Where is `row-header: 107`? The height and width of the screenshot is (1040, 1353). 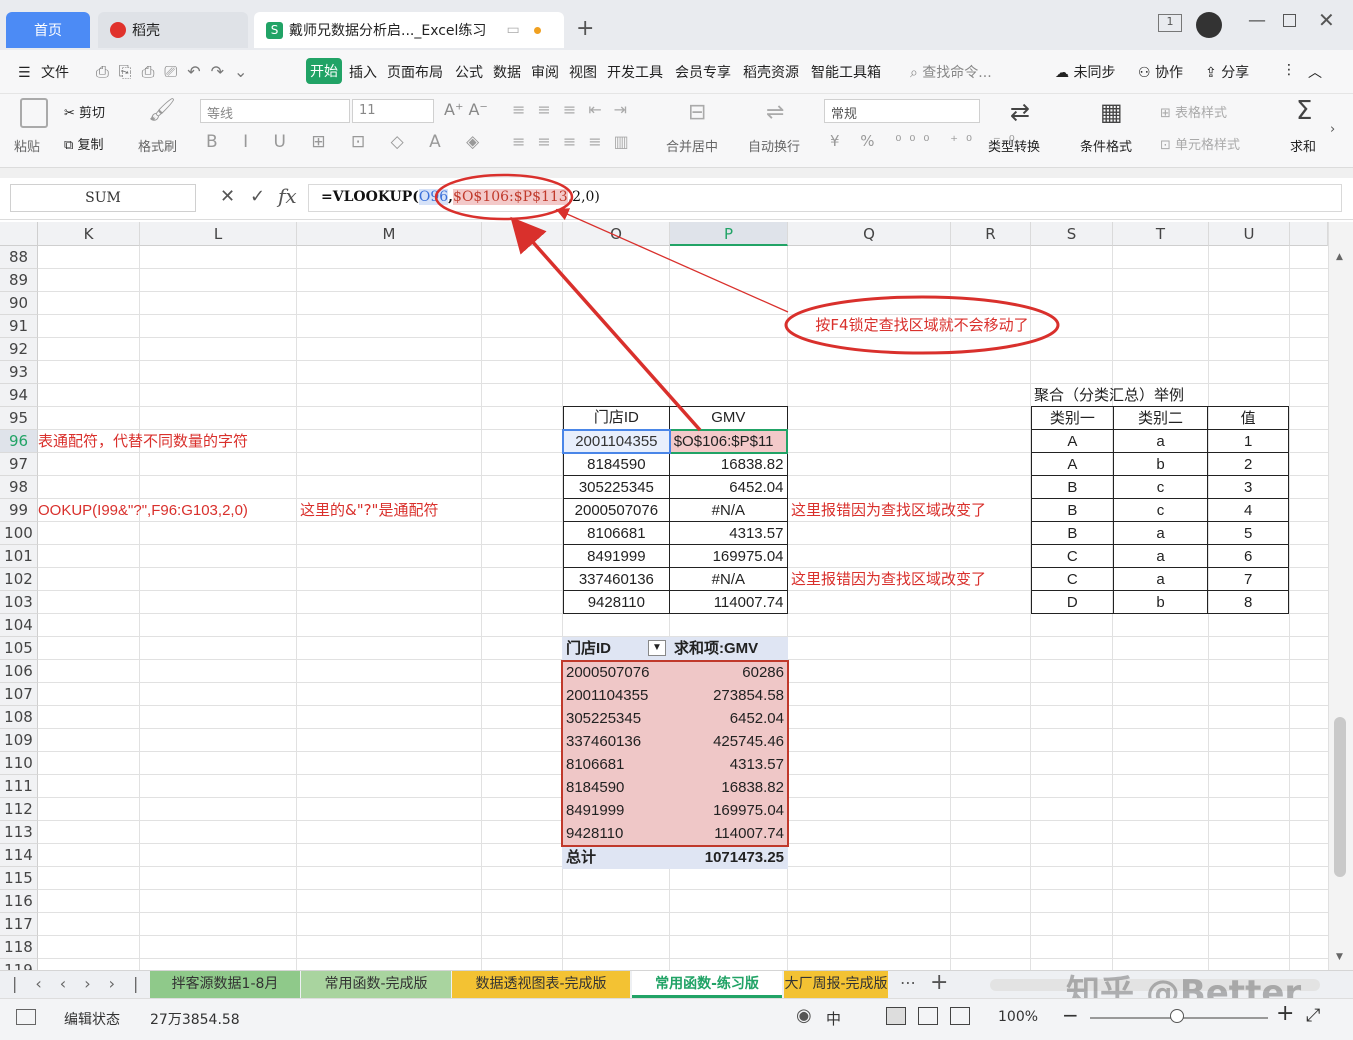 row-header: 107 is located at coordinates (19, 694).